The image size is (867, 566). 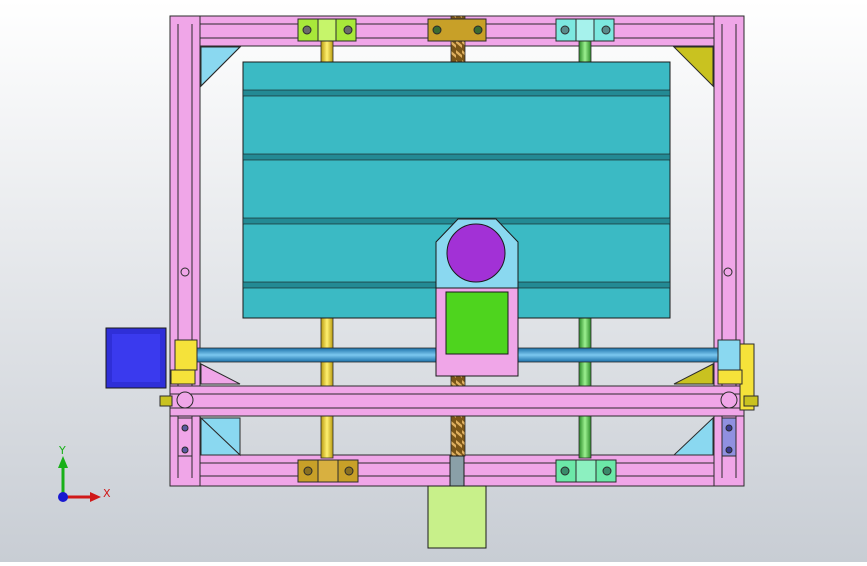 I want to click on gantry-beam, so click(x=457, y=401).